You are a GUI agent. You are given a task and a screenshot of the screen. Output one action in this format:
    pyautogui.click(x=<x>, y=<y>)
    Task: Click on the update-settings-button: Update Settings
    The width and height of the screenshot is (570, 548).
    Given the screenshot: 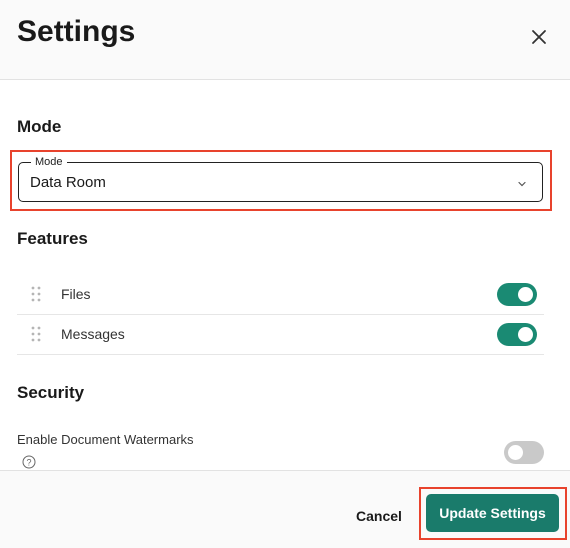 What is the action you would take?
    pyautogui.click(x=492, y=513)
    